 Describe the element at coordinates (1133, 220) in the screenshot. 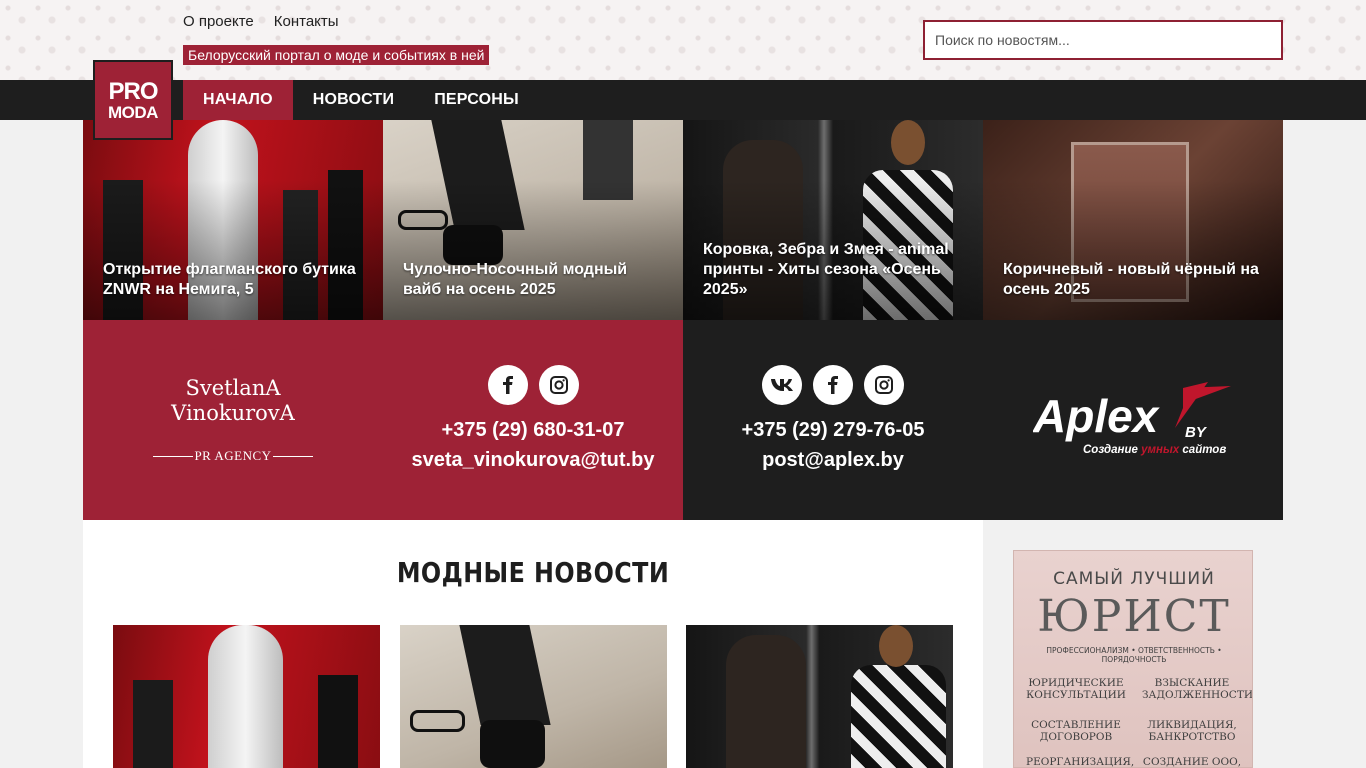

I see `hero-item: Коричневый - новый чёрный на осень 2025` at that location.